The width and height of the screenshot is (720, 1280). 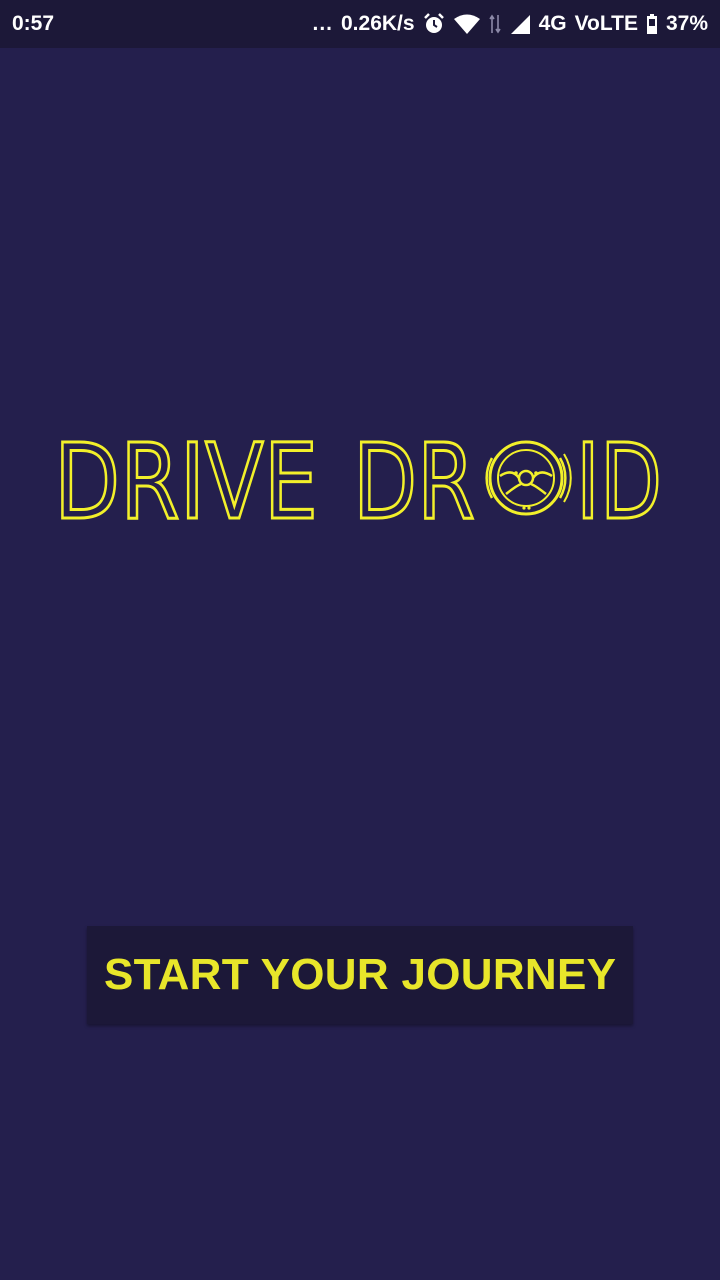 I want to click on logo-word-dr: DR, so click(x=414, y=479).